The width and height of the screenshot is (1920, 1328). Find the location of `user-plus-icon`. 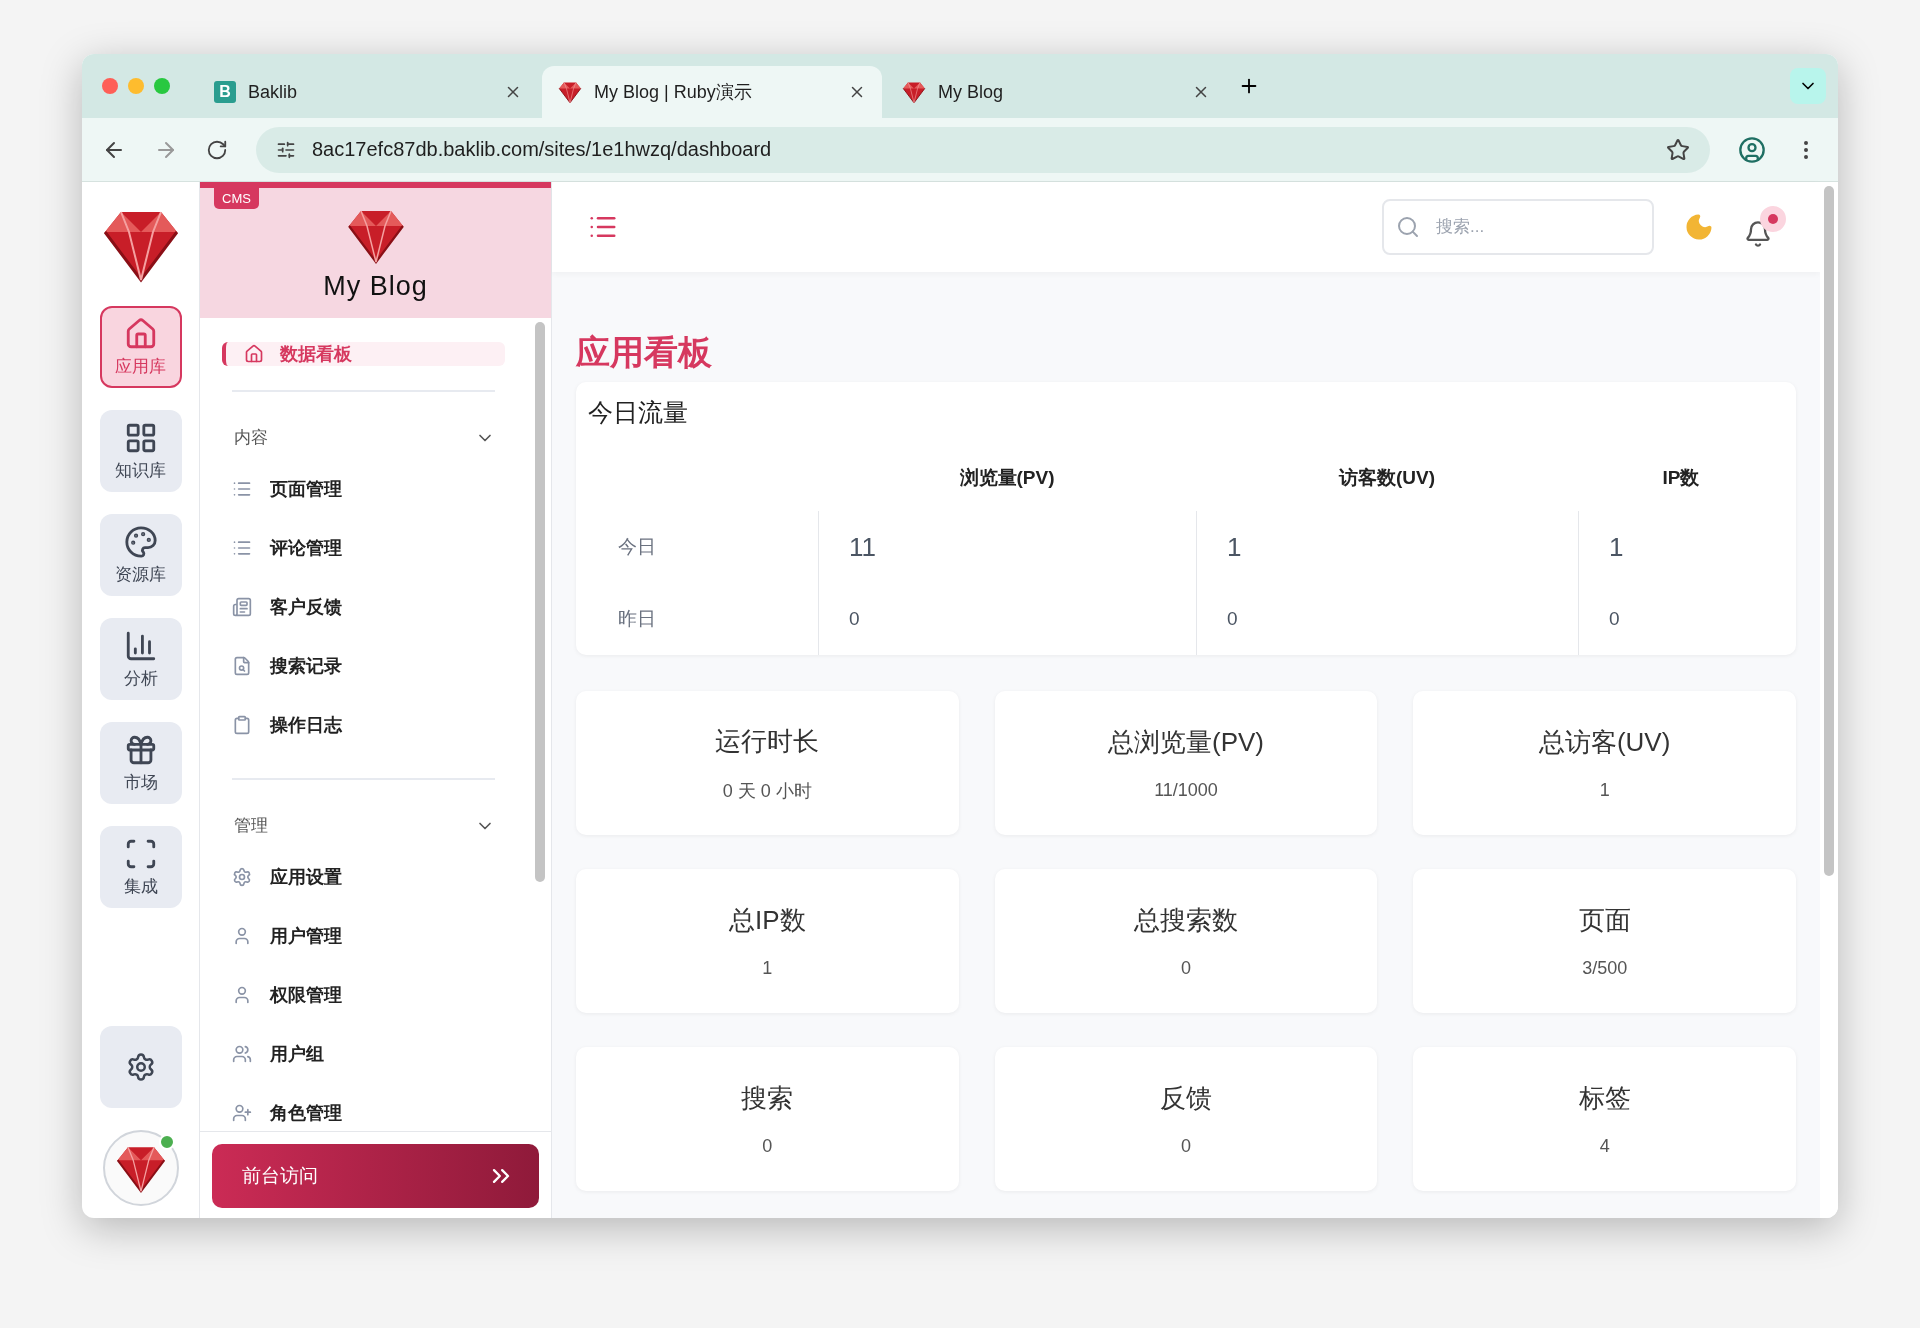

user-plus-icon is located at coordinates (242, 1112).